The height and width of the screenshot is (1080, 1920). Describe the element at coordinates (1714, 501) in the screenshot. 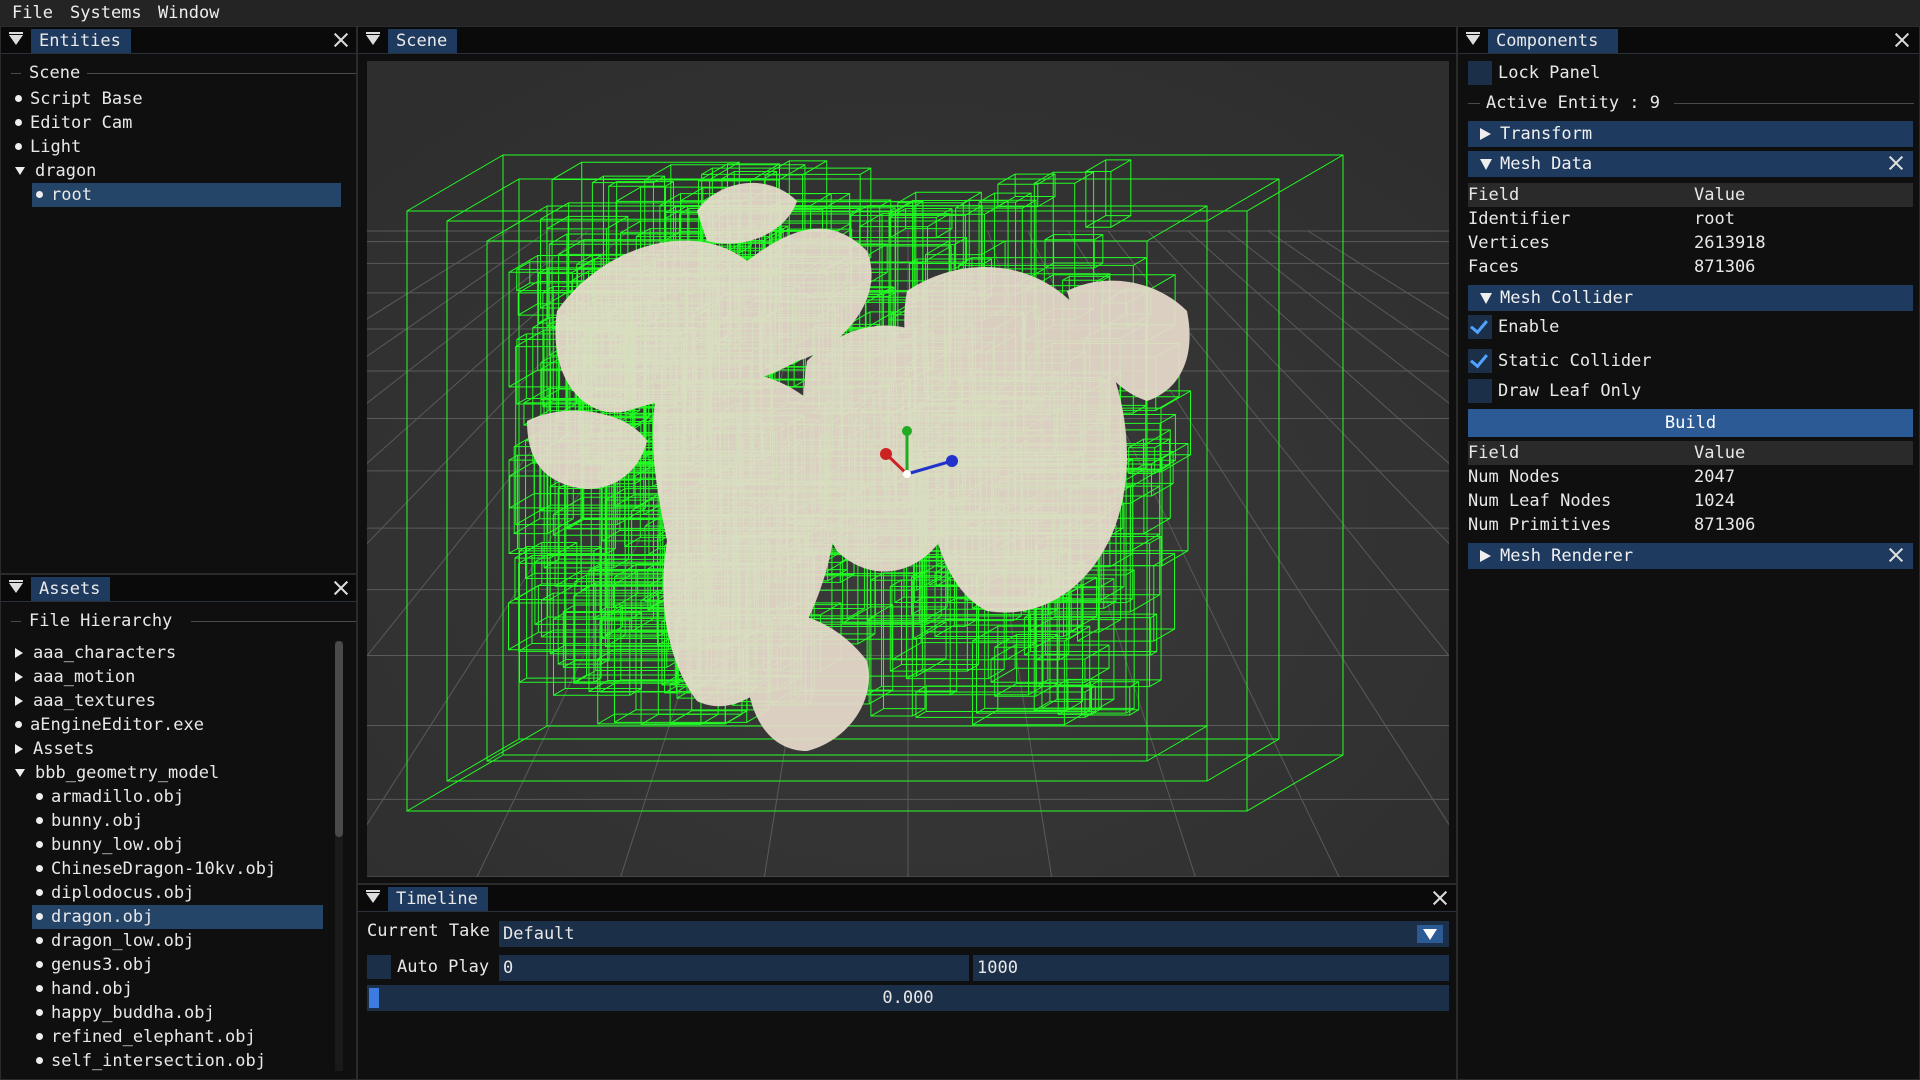

I see `table-cell-value: 1024` at that location.